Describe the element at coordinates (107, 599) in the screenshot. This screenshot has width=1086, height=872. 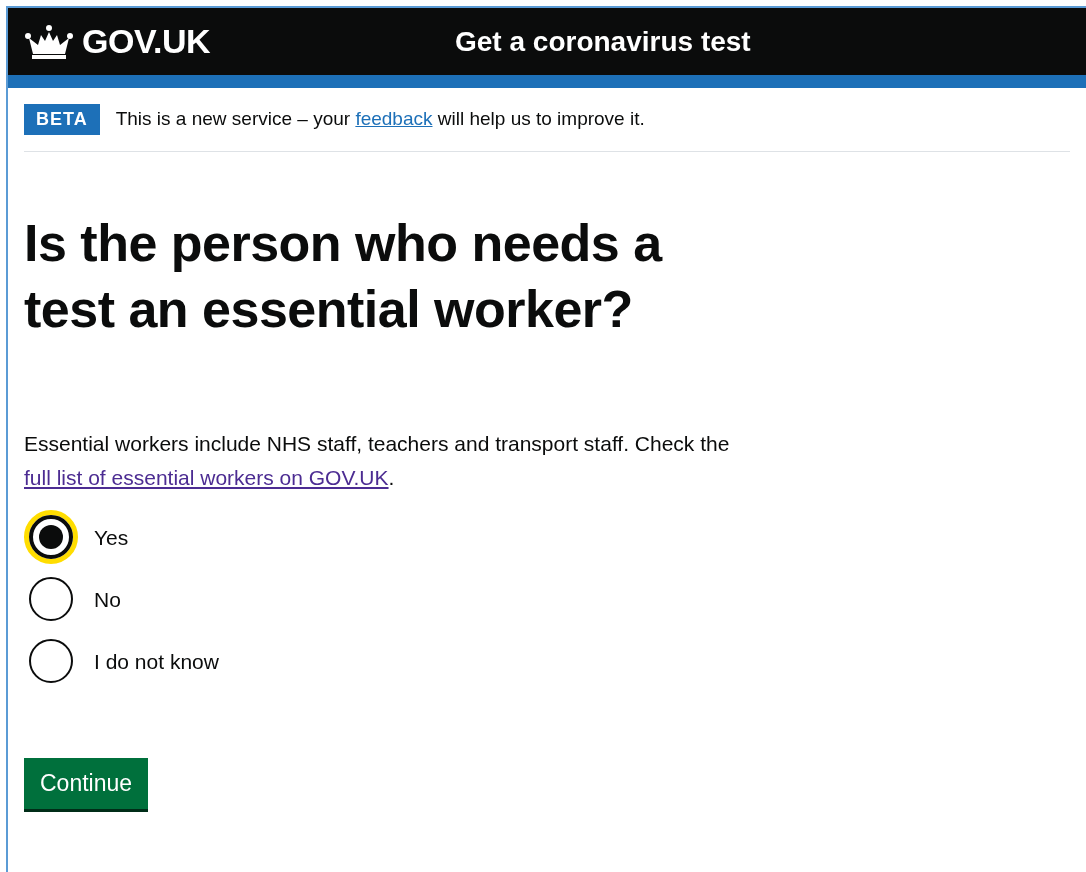
I see `option-label: No` at that location.